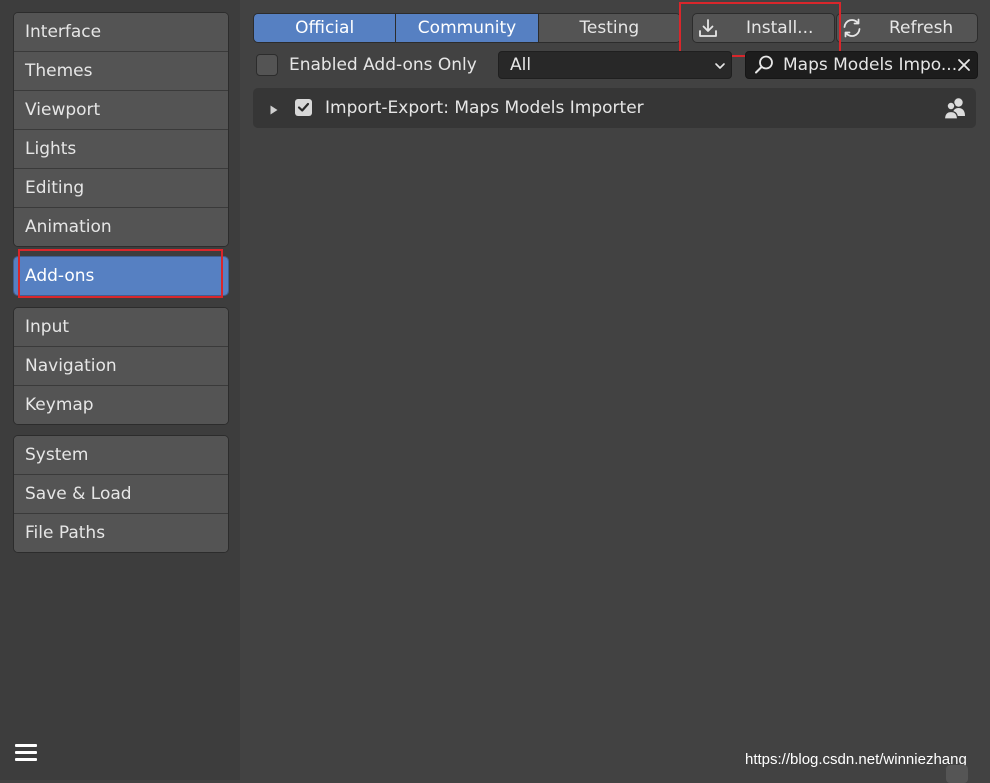 The height and width of the screenshot is (783, 990). I want to click on sidebar-item-viewport: Viewport, so click(121, 110).